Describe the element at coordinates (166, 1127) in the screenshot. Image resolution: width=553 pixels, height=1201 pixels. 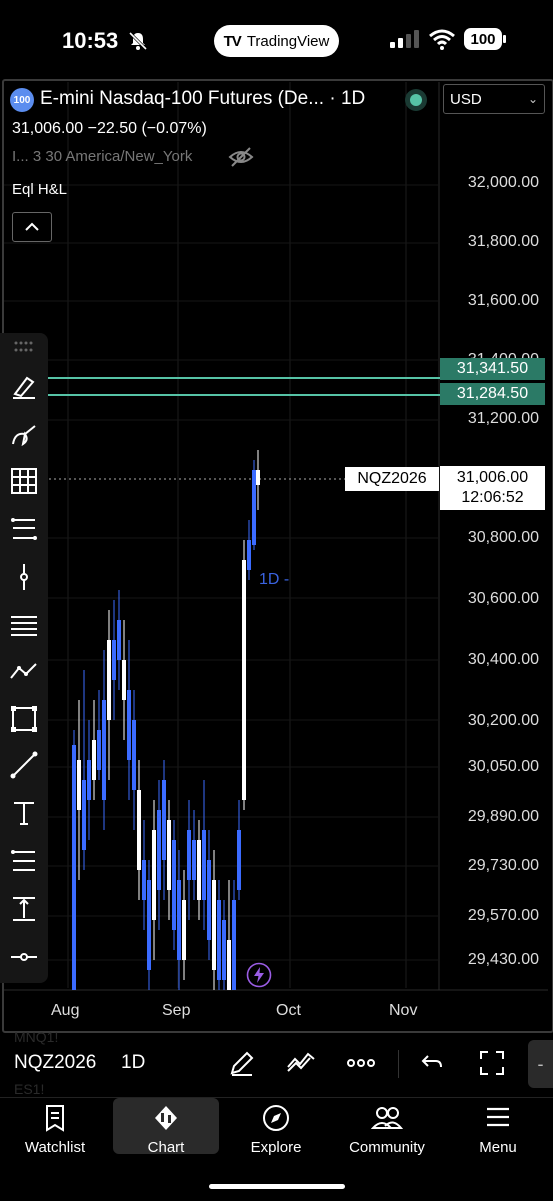
I see `nav-chart: Chart` at that location.